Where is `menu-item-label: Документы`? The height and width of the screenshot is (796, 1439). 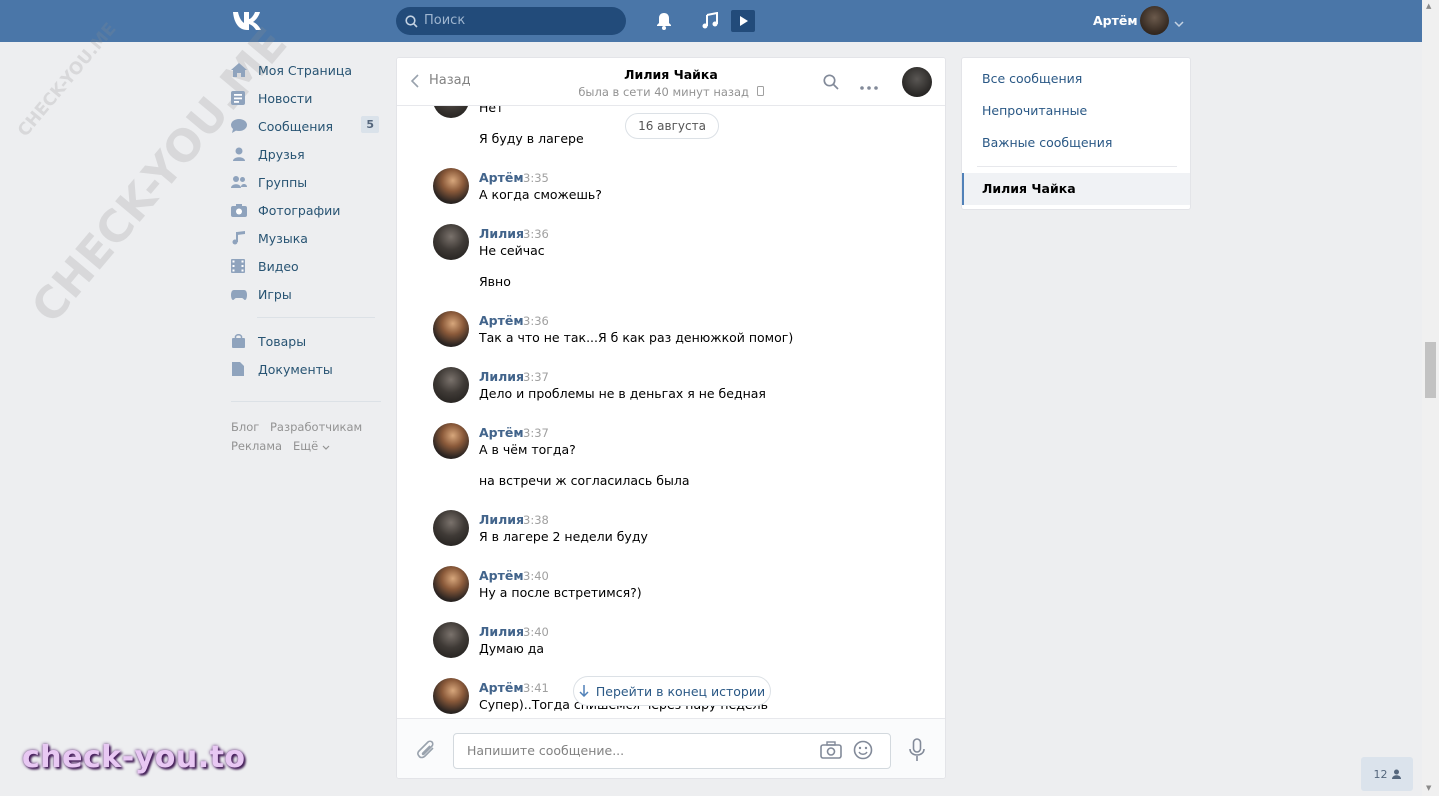
menu-item-label: Документы is located at coordinates (295, 369).